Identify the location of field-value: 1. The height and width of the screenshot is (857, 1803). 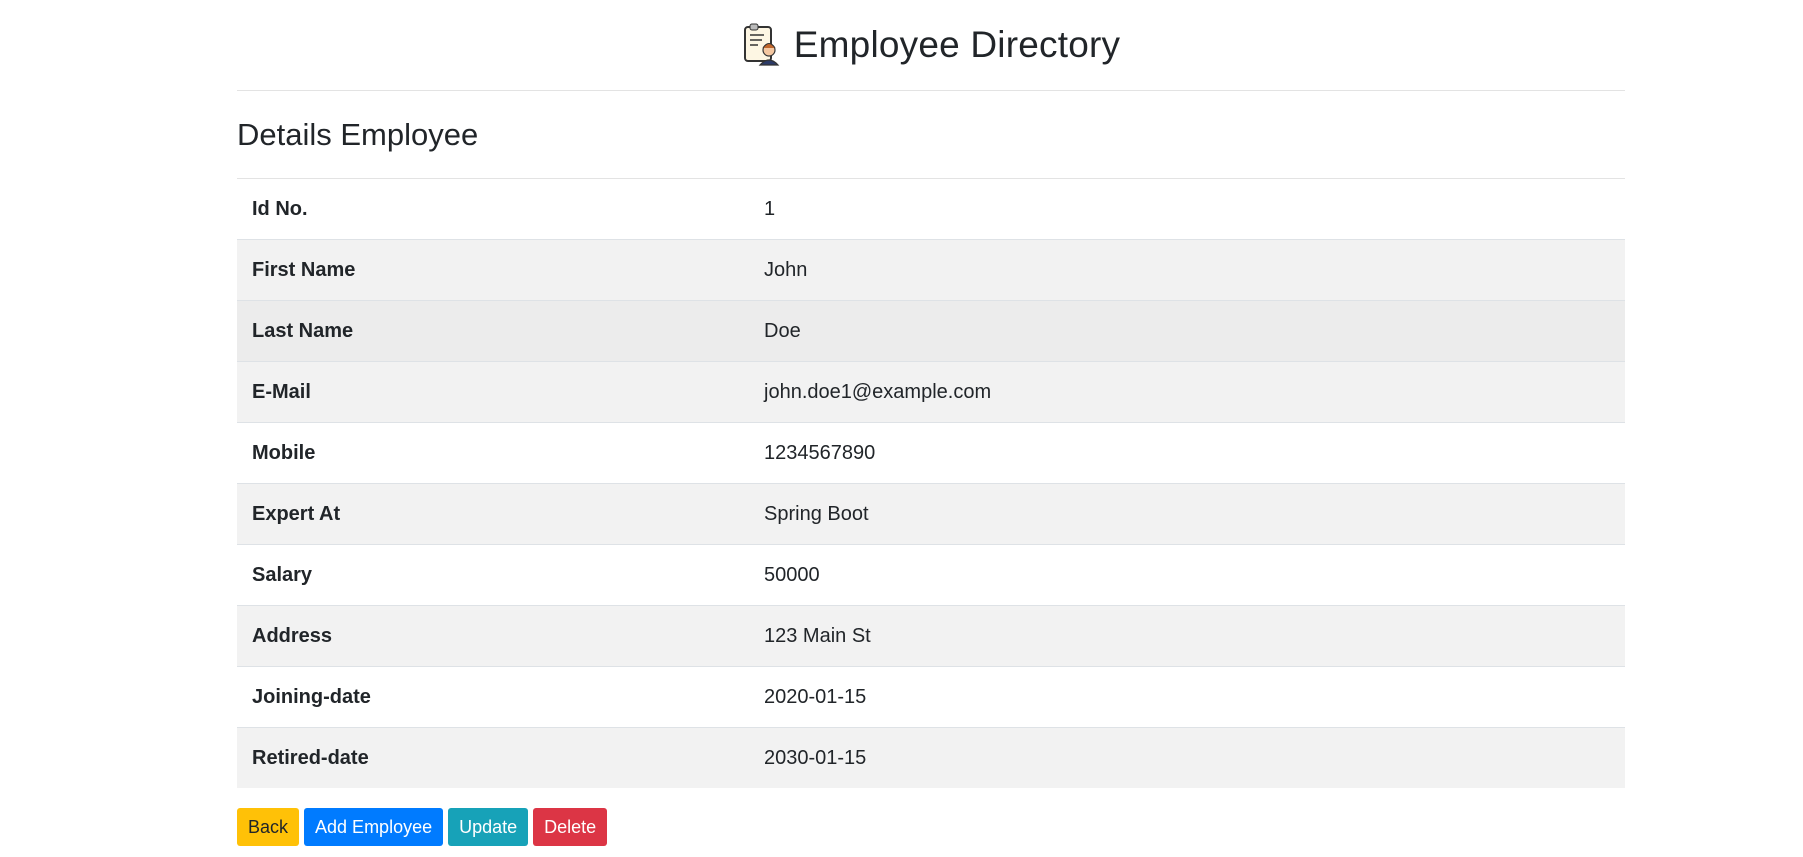
(770, 208).